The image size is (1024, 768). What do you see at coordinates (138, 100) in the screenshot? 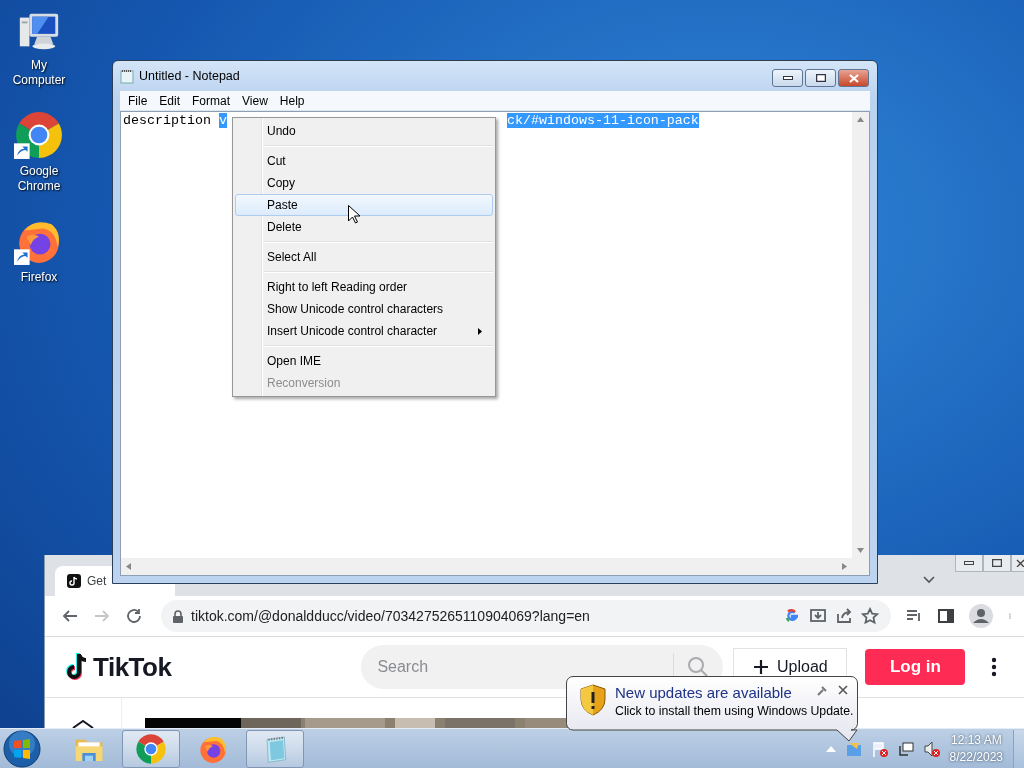
I see `menu-item: File` at bounding box center [138, 100].